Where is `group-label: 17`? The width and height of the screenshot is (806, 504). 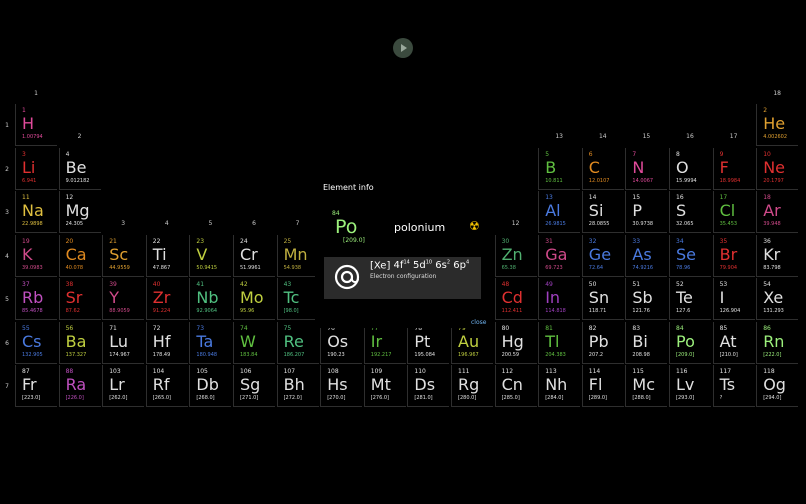
group-label: 17 is located at coordinates (733, 136).